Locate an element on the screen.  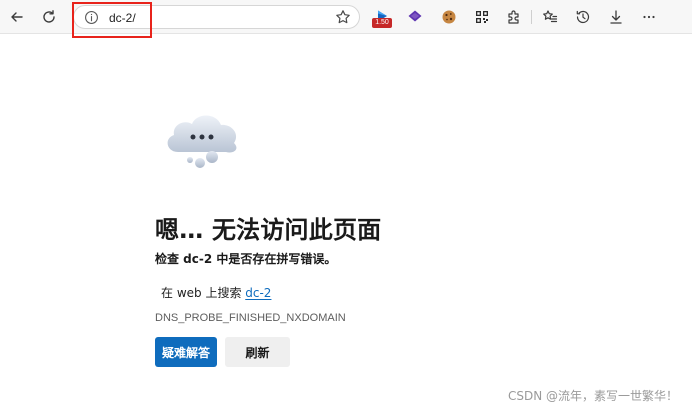
layers-extension-button is located at coordinates (415, 17).